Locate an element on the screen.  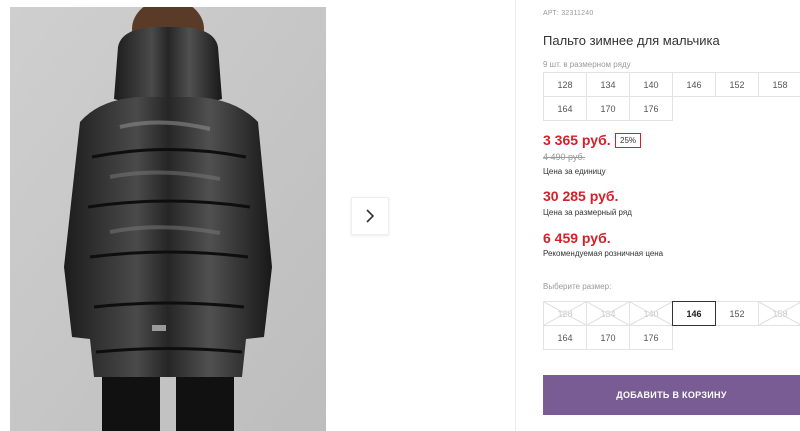
size-option-label: 176 is located at coordinates (651, 337).